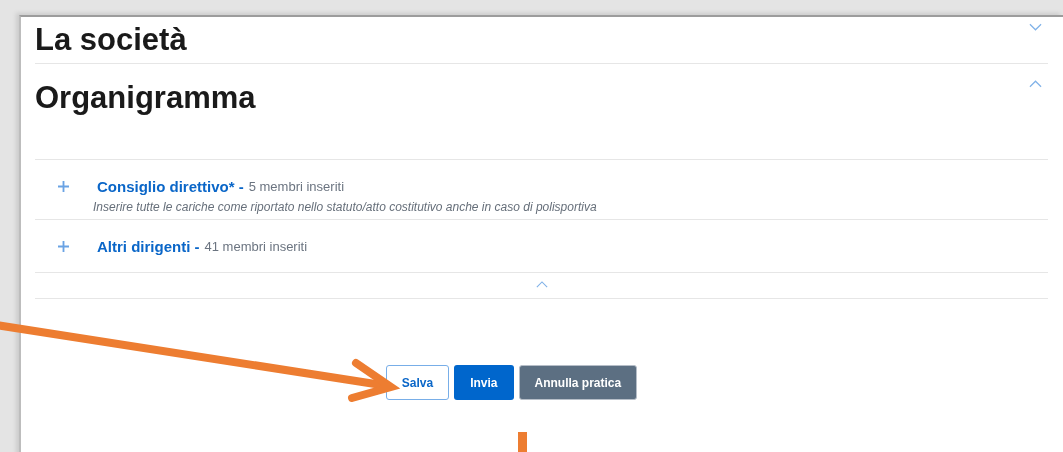 This screenshot has width=1063, height=452. What do you see at coordinates (170, 186) in the screenshot?
I see `group-title: Consiglio direttivo* -` at bounding box center [170, 186].